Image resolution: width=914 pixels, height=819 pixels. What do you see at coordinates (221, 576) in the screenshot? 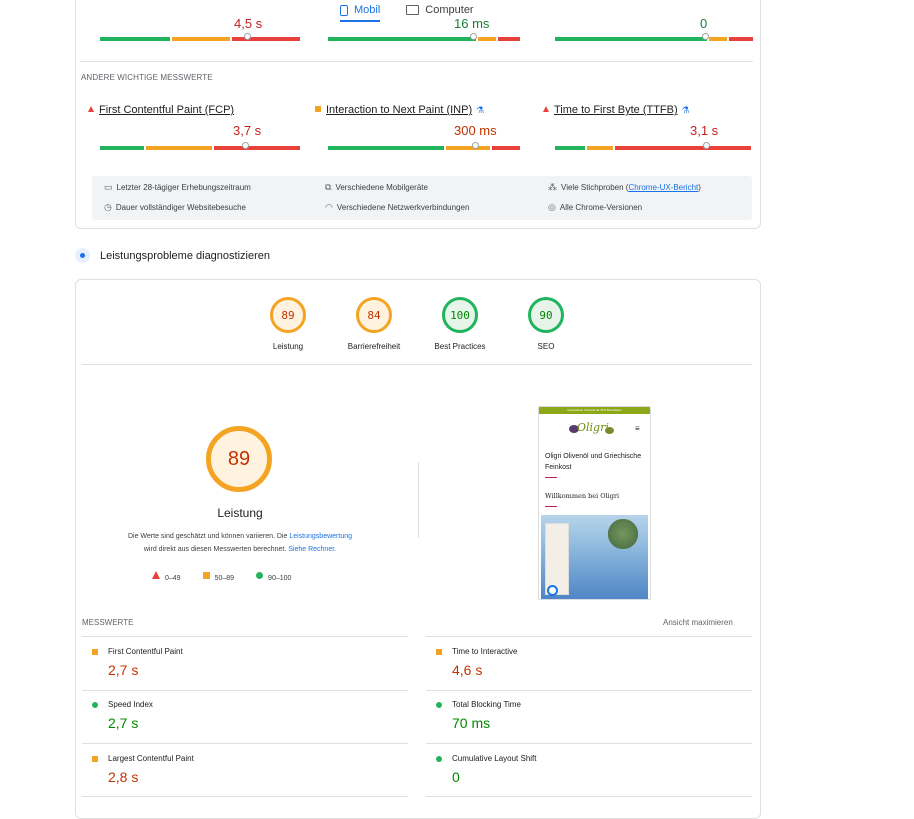
I see `score-legend: 0–49 50–89 90–100` at bounding box center [221, 576].